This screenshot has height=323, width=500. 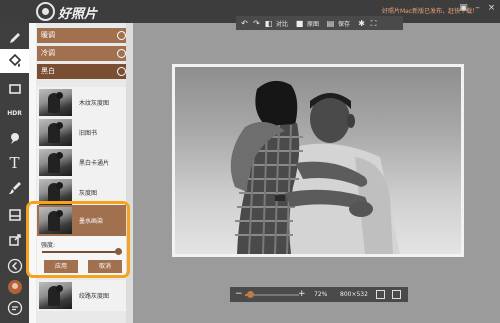 I want to click on frame-tool-icon, so click(x=14, y=214).